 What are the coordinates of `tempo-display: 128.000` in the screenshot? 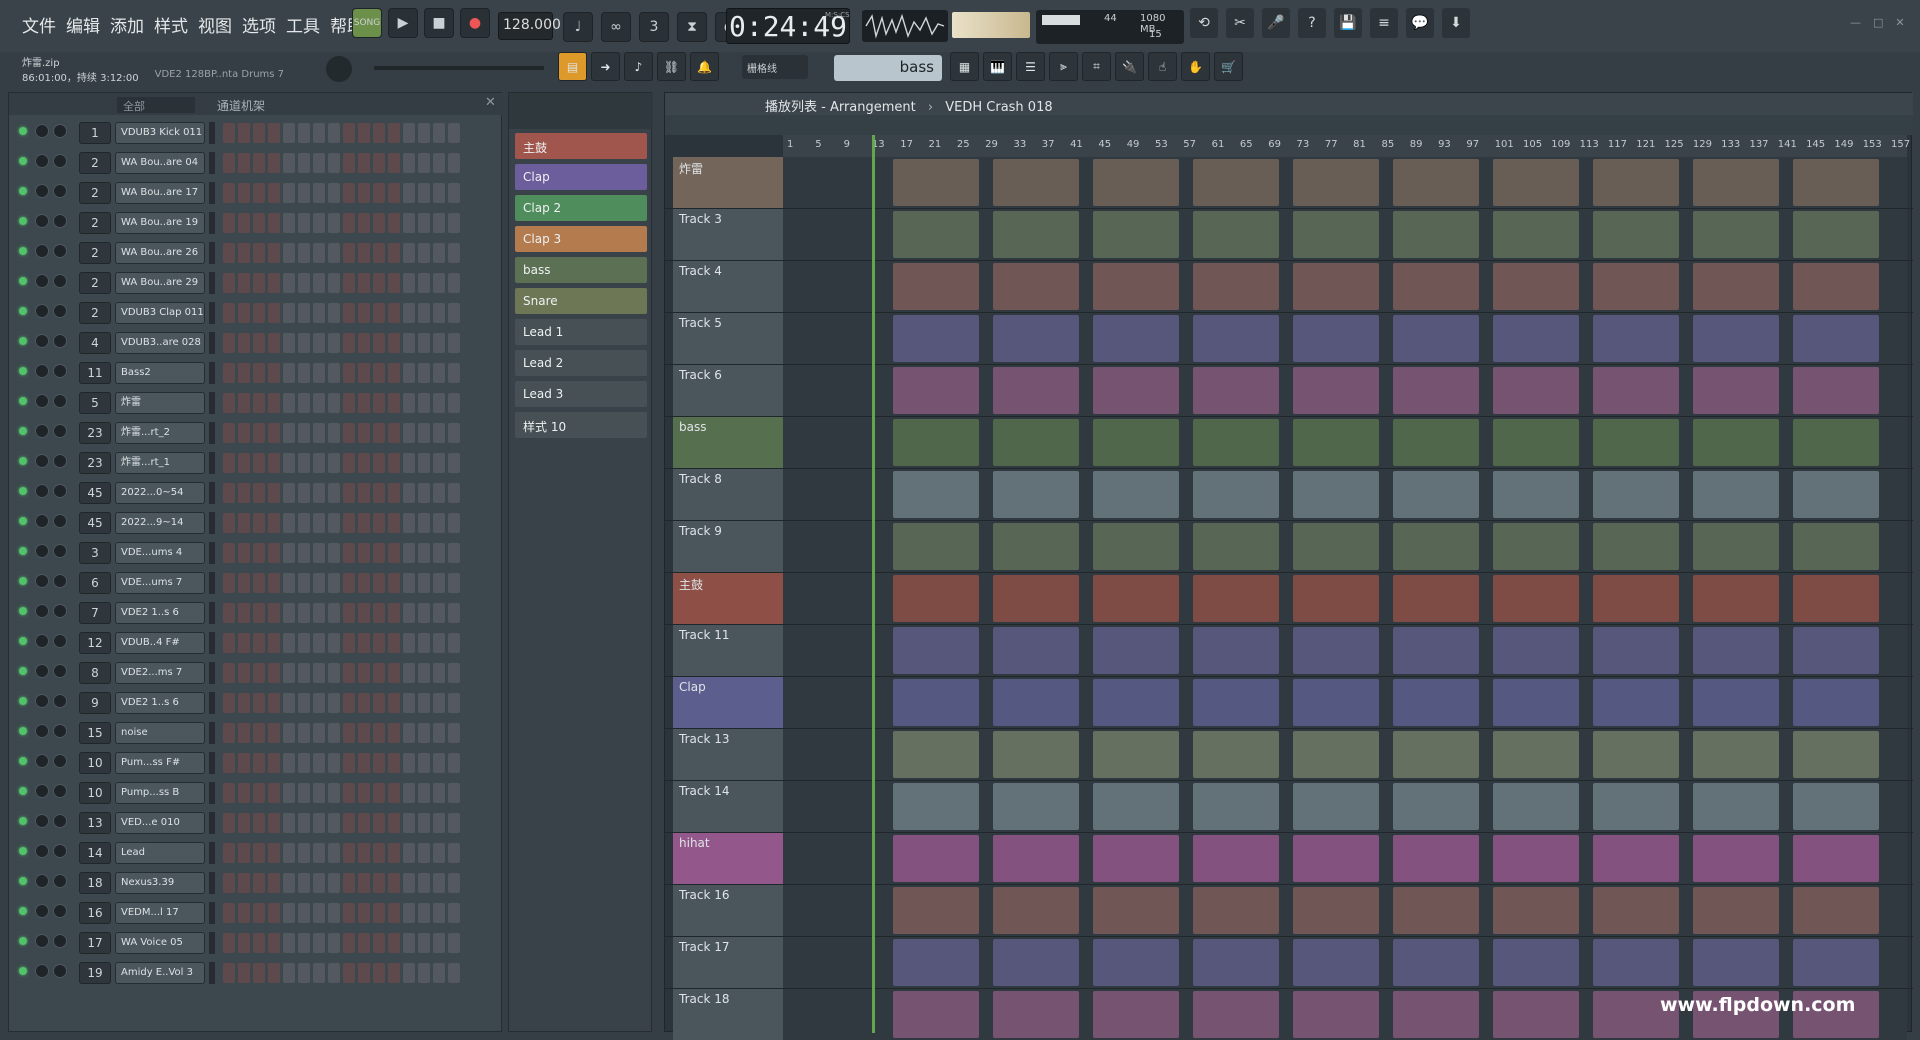 It's located at (529, 26).